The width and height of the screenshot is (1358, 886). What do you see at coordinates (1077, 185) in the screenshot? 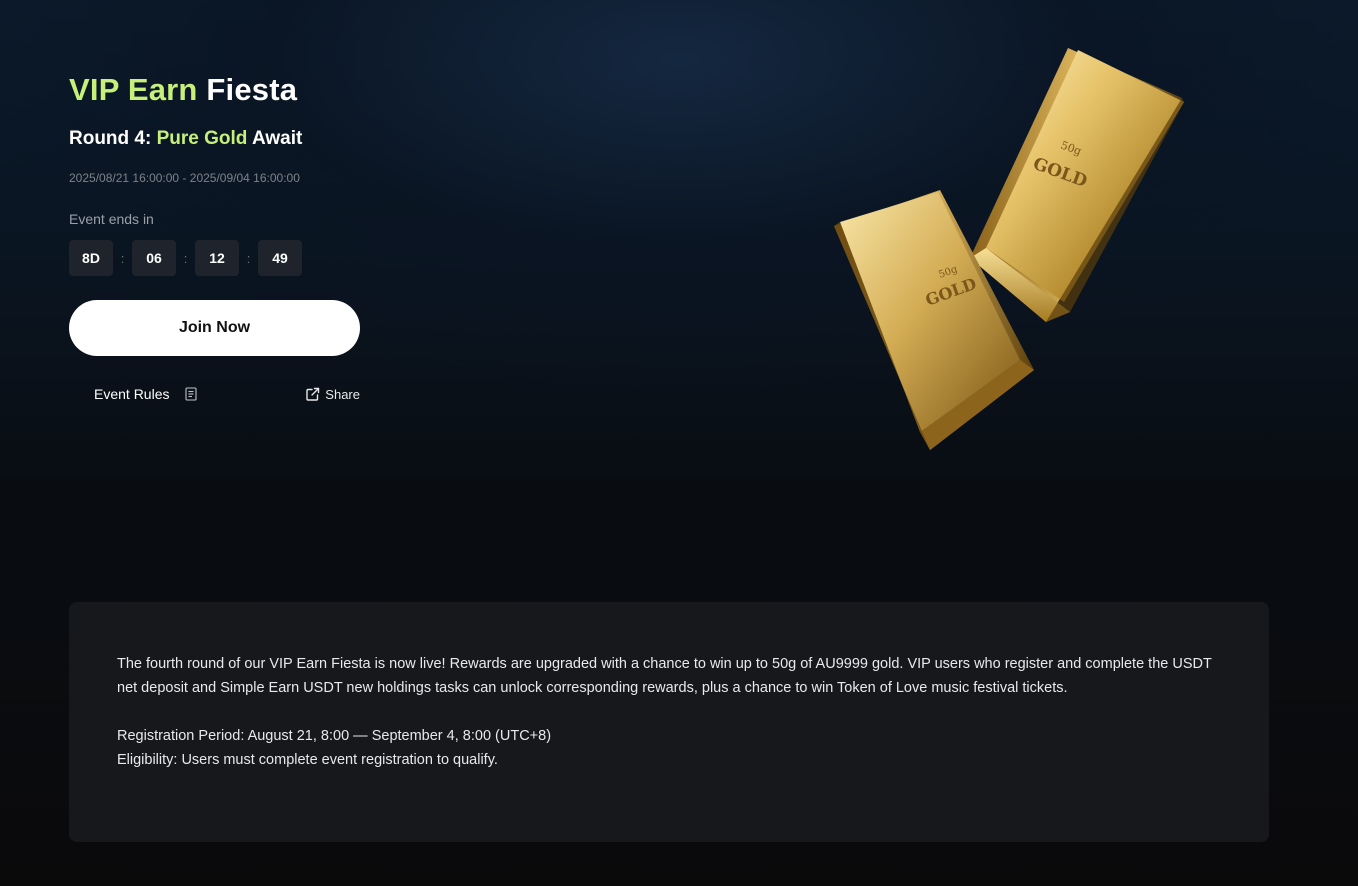
I see `gold-bar-back: 50g GOLD` at bounding box center [1077, 185].